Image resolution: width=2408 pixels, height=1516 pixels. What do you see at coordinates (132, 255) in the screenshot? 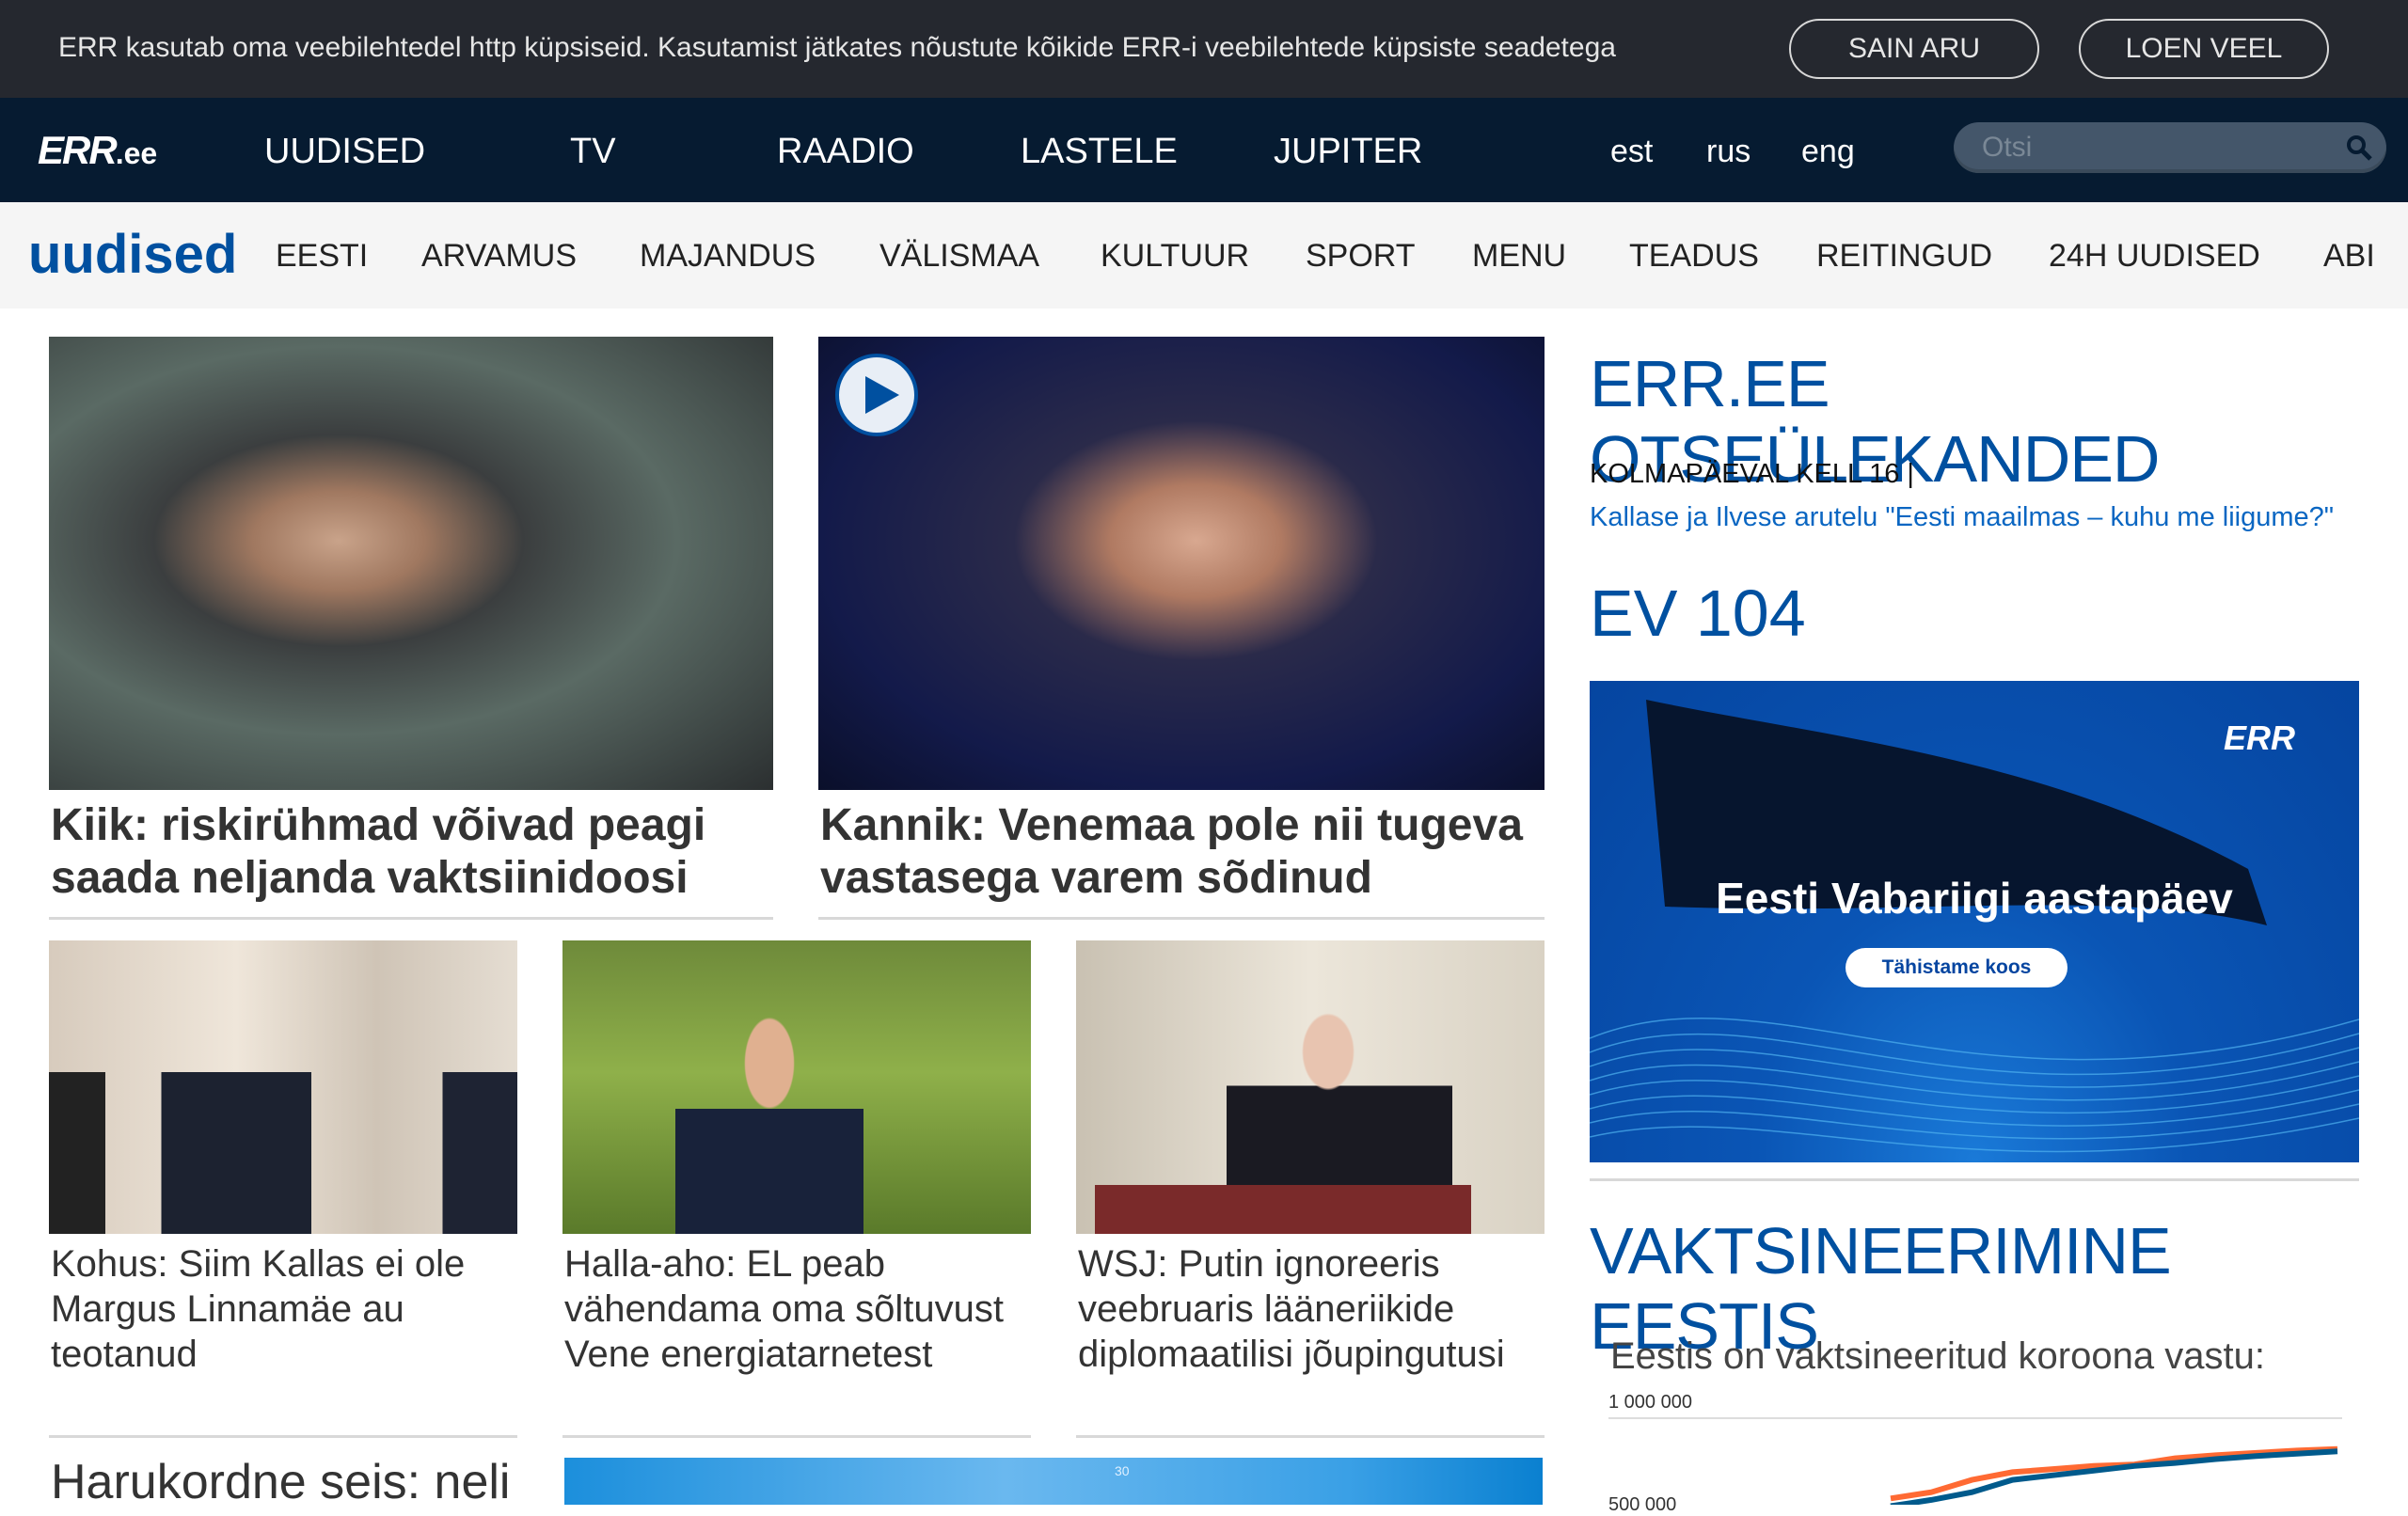
I see `section-brand: uudised` at bounding box center [132, 255].